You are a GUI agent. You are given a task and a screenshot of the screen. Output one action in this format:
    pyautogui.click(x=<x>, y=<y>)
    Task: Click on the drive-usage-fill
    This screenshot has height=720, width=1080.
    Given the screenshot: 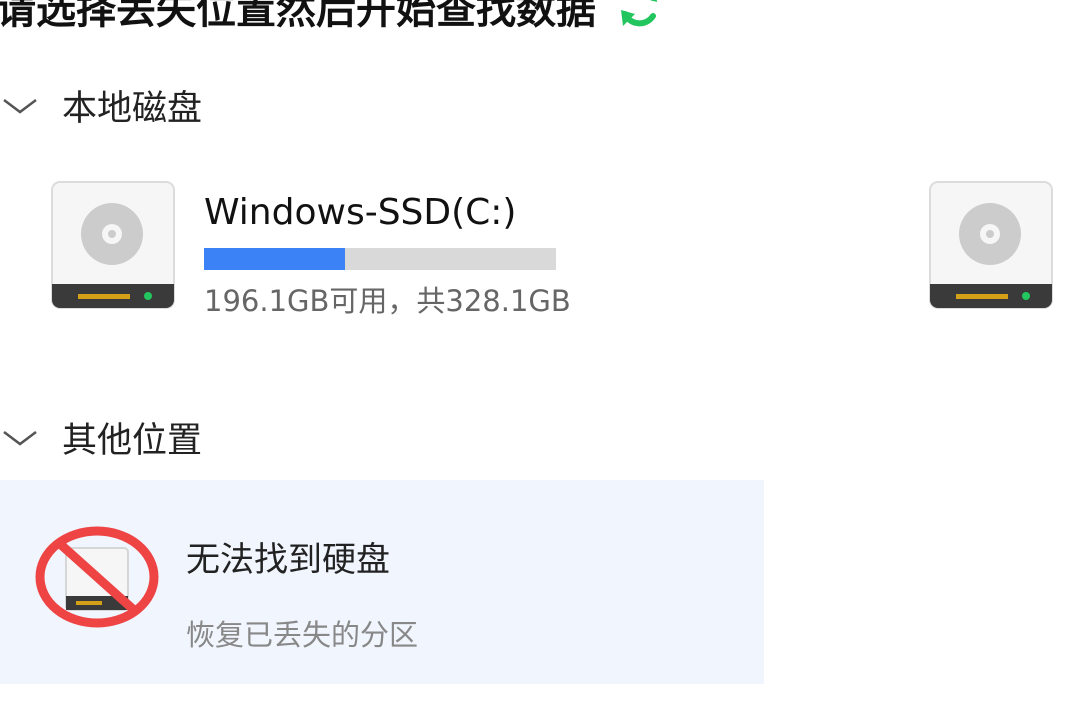 What is the action you would take?
    pyautogui.click(x=274, y=259)
    